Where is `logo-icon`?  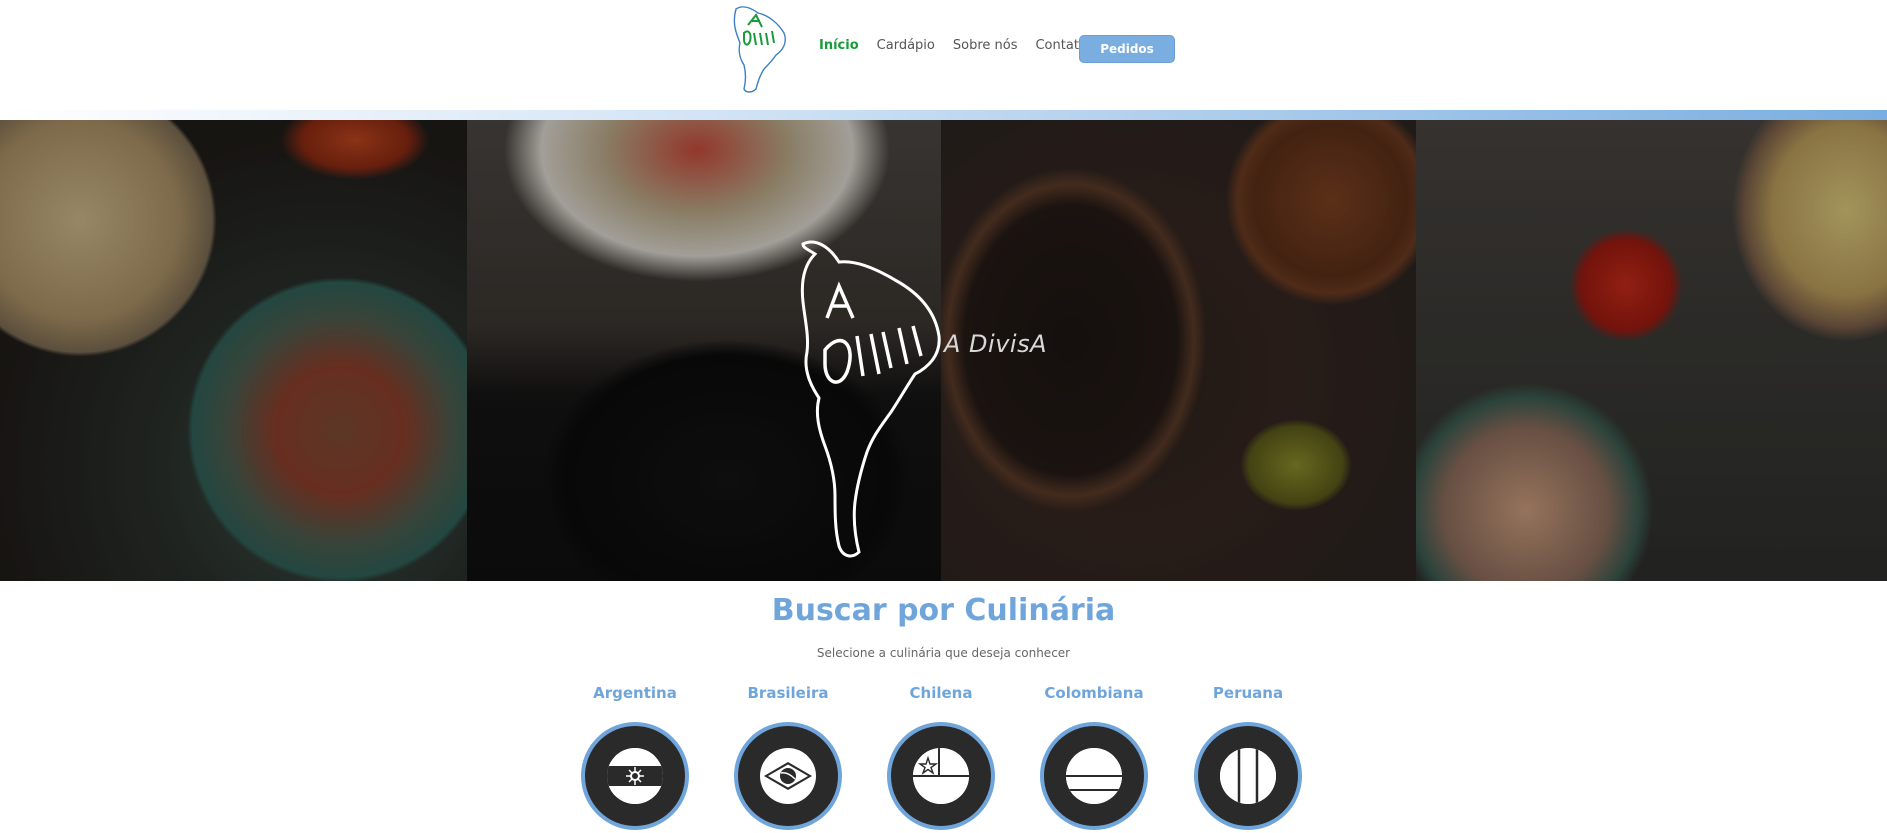
logo-icon is located at coordinates (759, 49).